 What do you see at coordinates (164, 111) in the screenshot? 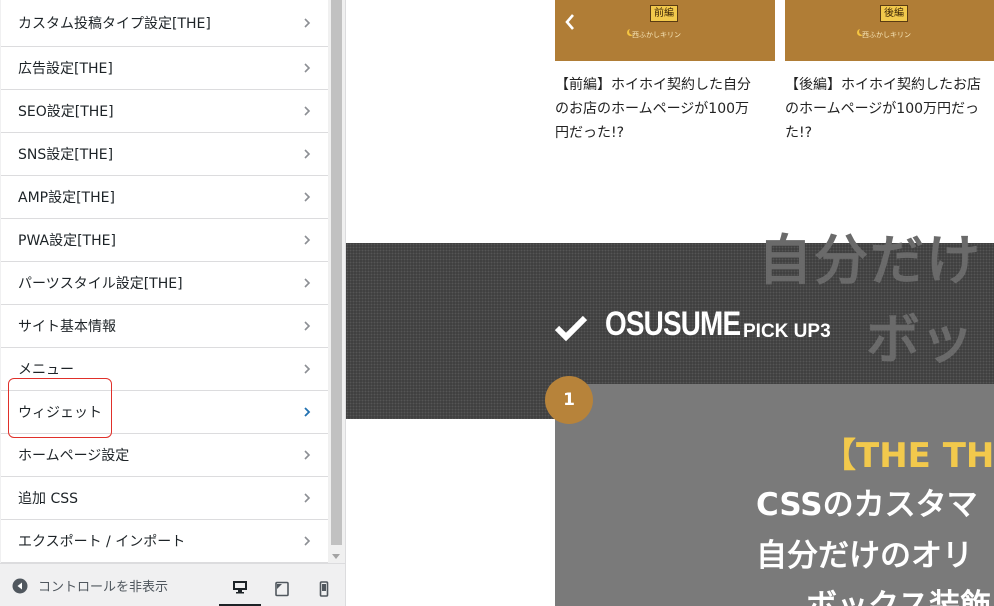
I see `menu-item-seo: SEO設定[THE]` at bounding box center [164, 111].